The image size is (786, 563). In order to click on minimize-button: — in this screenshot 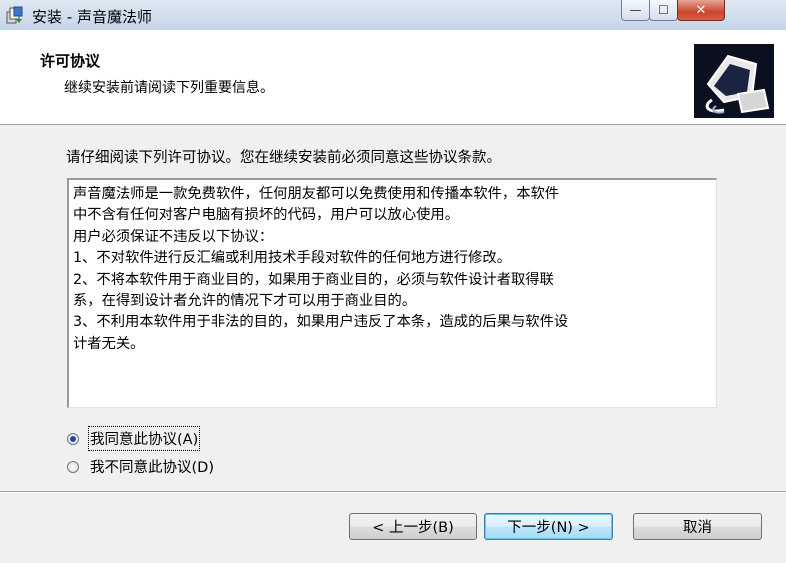, I will do `click(635, 10)`.